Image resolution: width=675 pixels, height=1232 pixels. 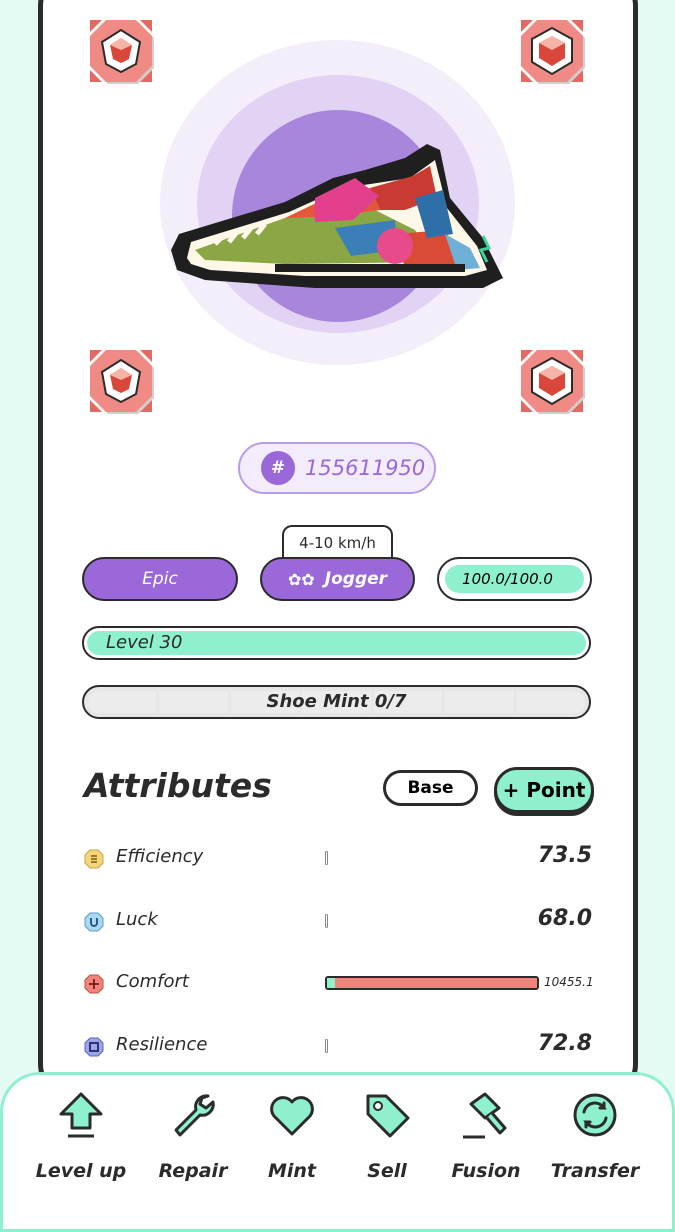 I want to click on shoe-mint-bar: Shoe Mint 0/7, so click(x=336, y=702).